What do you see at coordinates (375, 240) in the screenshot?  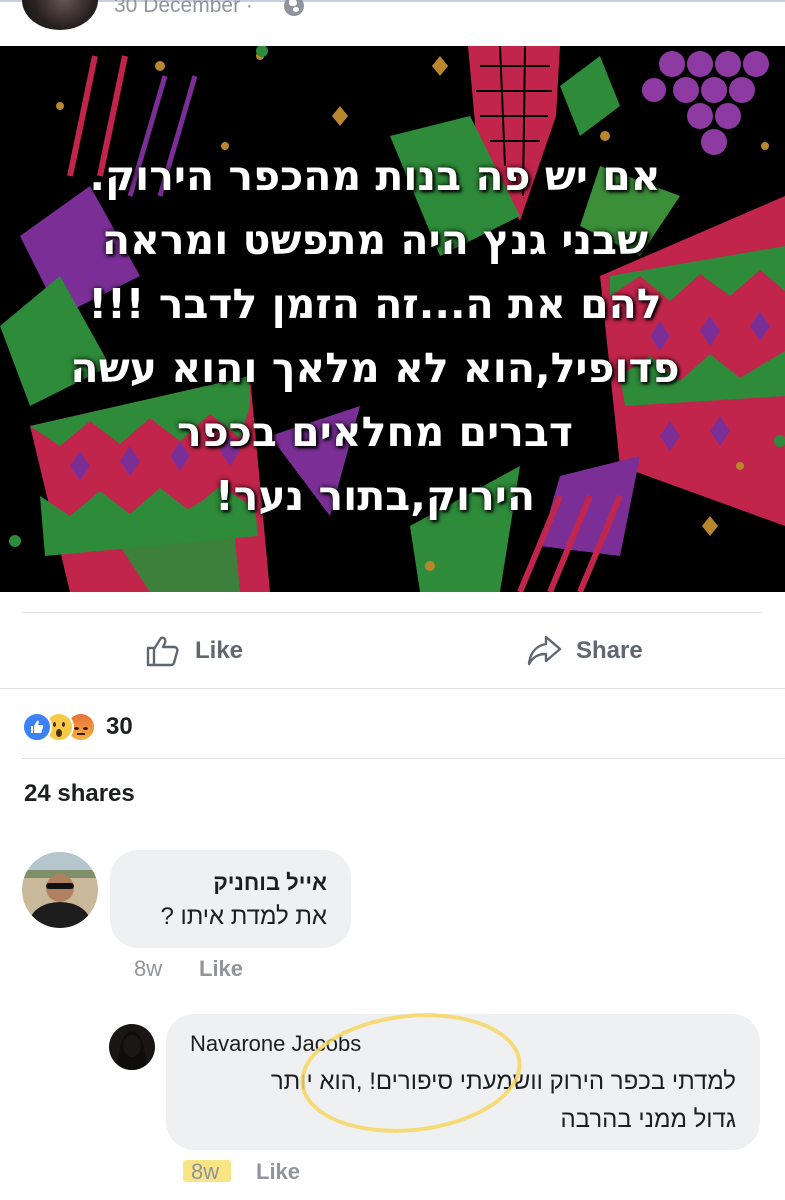 I see `image-text-line: שבני גנץ היה מתפשט ומראה` at bounding box center [375, 240].